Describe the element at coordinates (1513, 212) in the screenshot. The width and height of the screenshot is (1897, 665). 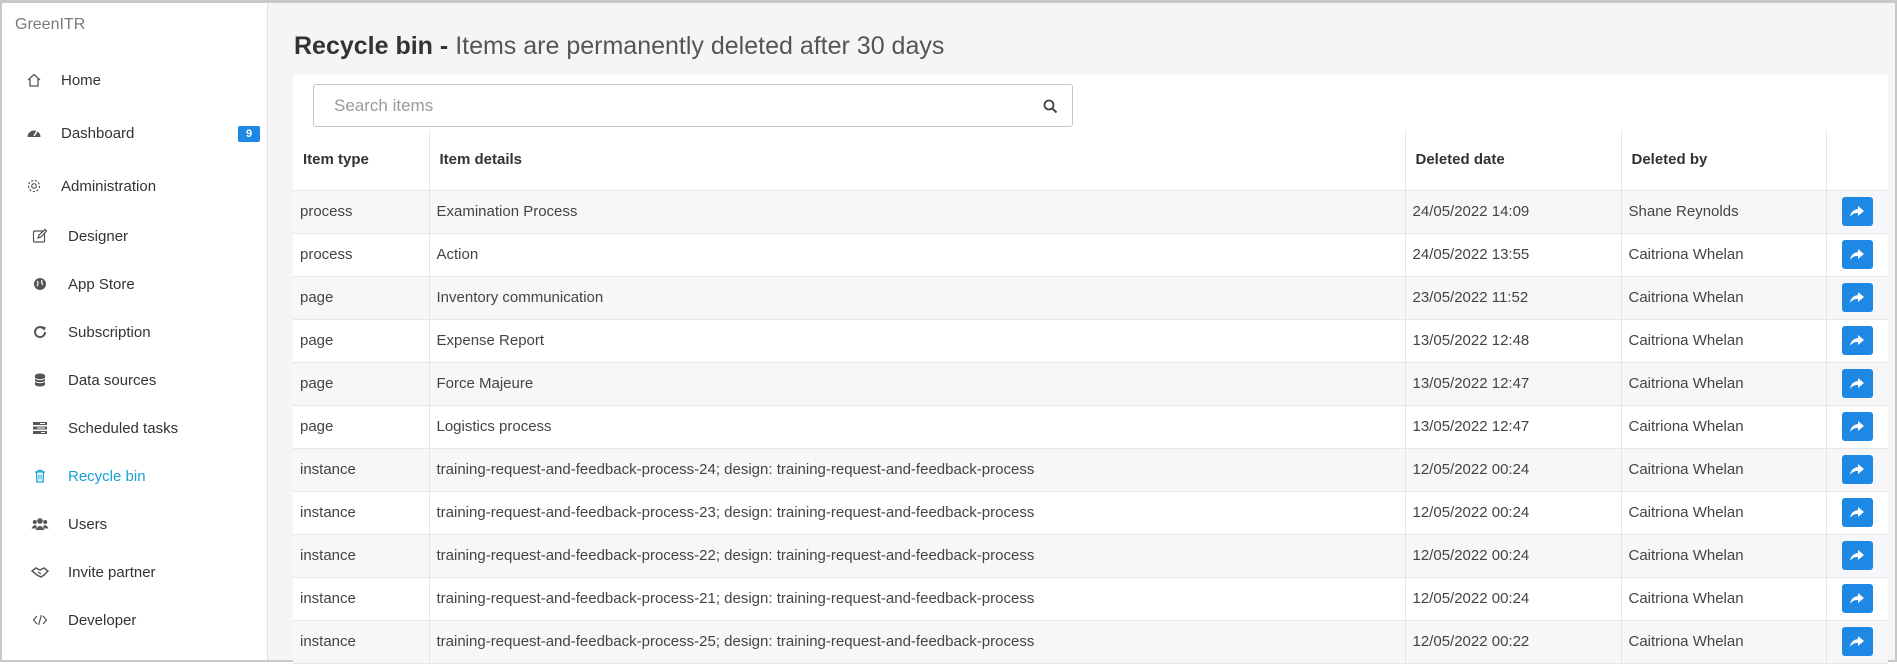
I see `cell-deleted-date: 24/05/2022 14:09` at that location.